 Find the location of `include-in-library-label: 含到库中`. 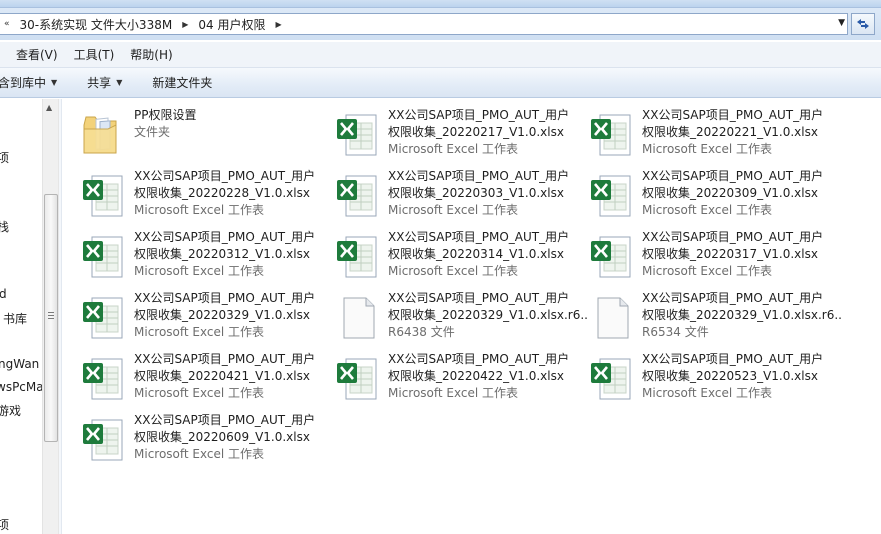

include-in-library-label: 含到库中 is located at coordinates (23, 83).